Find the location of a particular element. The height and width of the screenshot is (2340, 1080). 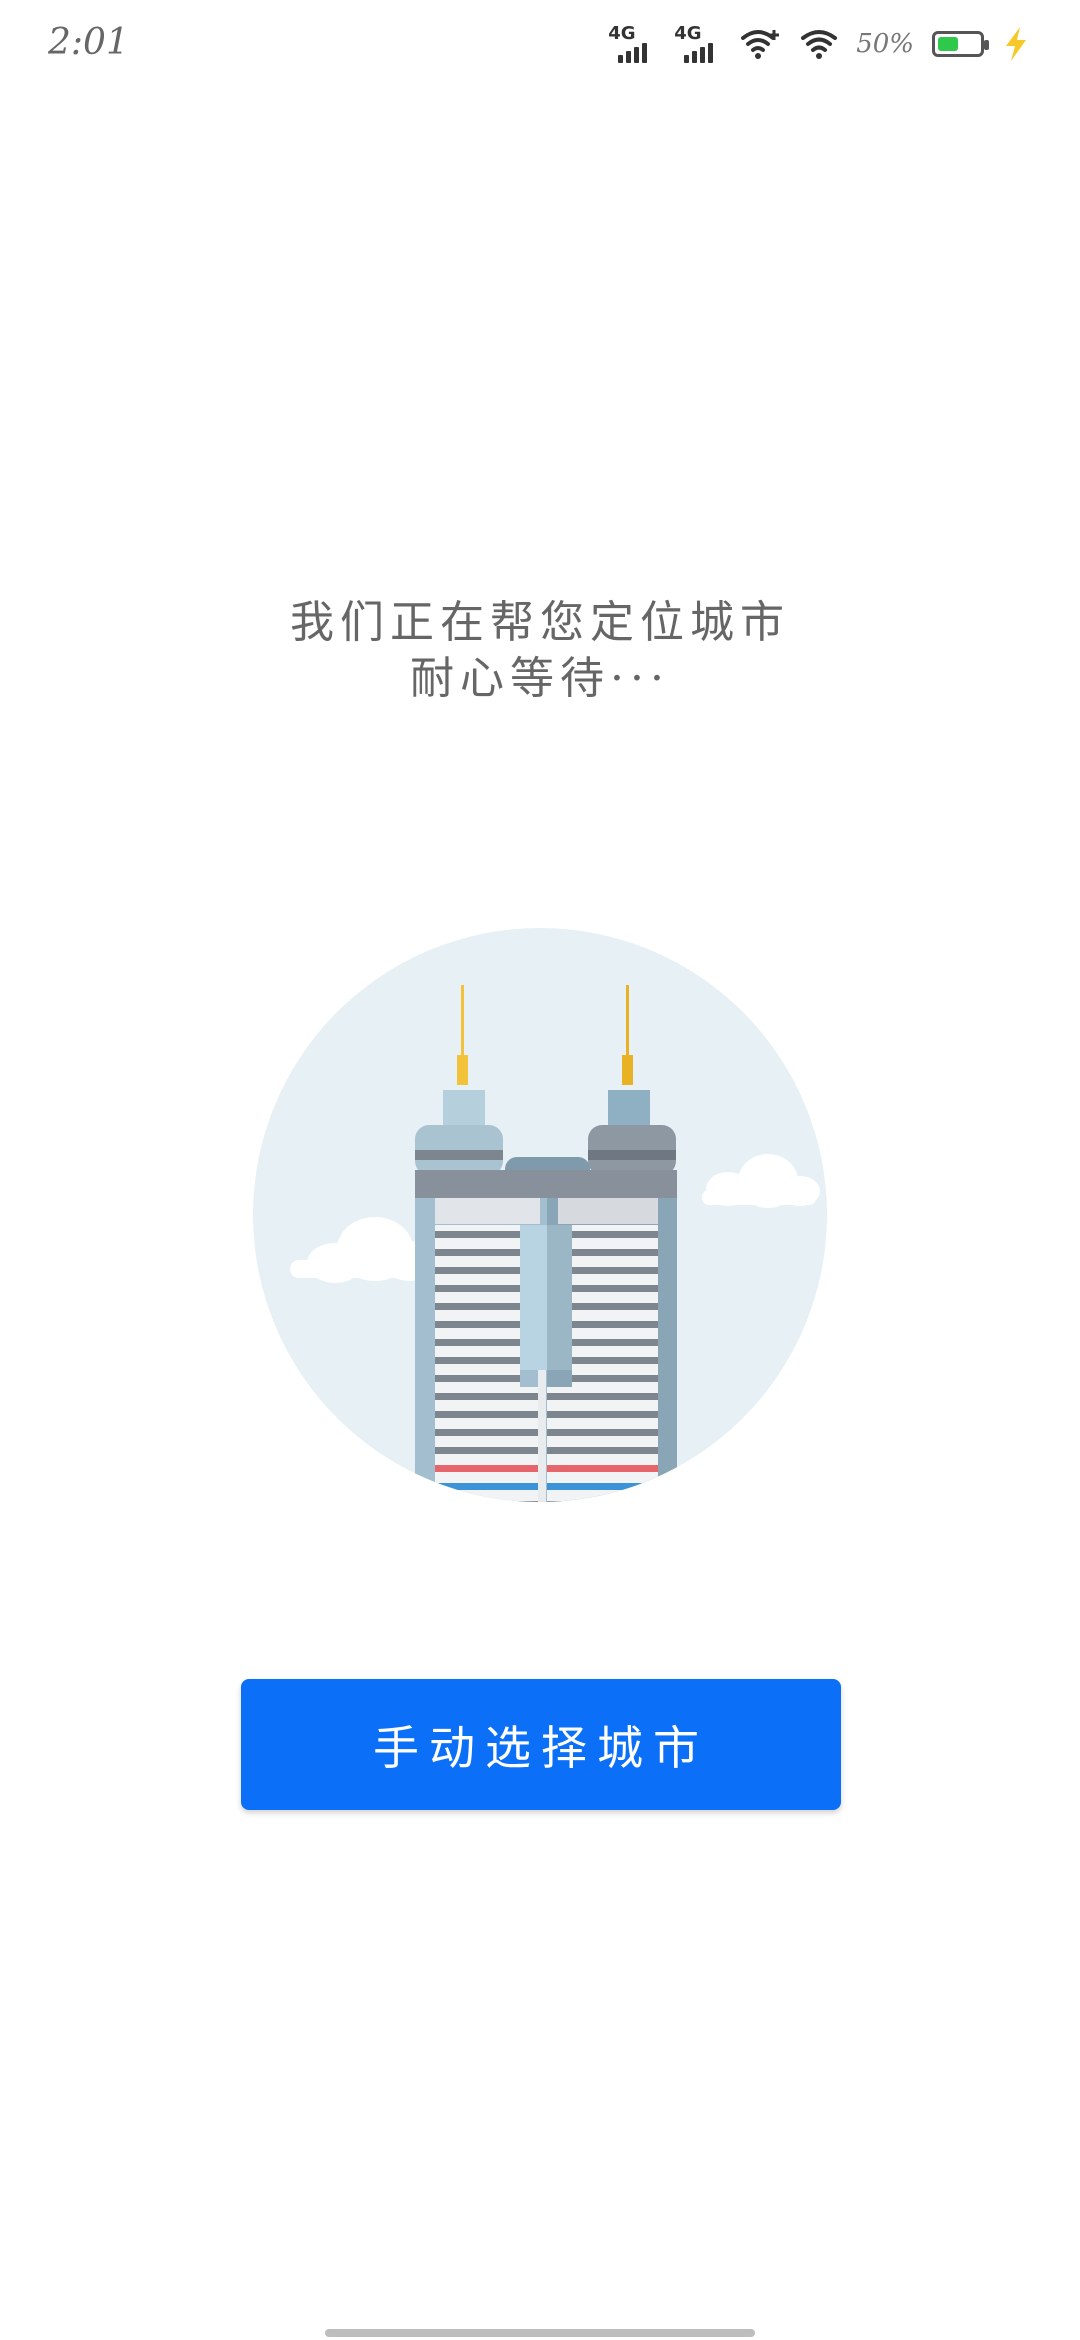

twin-towers-illustration is located at coordinates (540, 1215).